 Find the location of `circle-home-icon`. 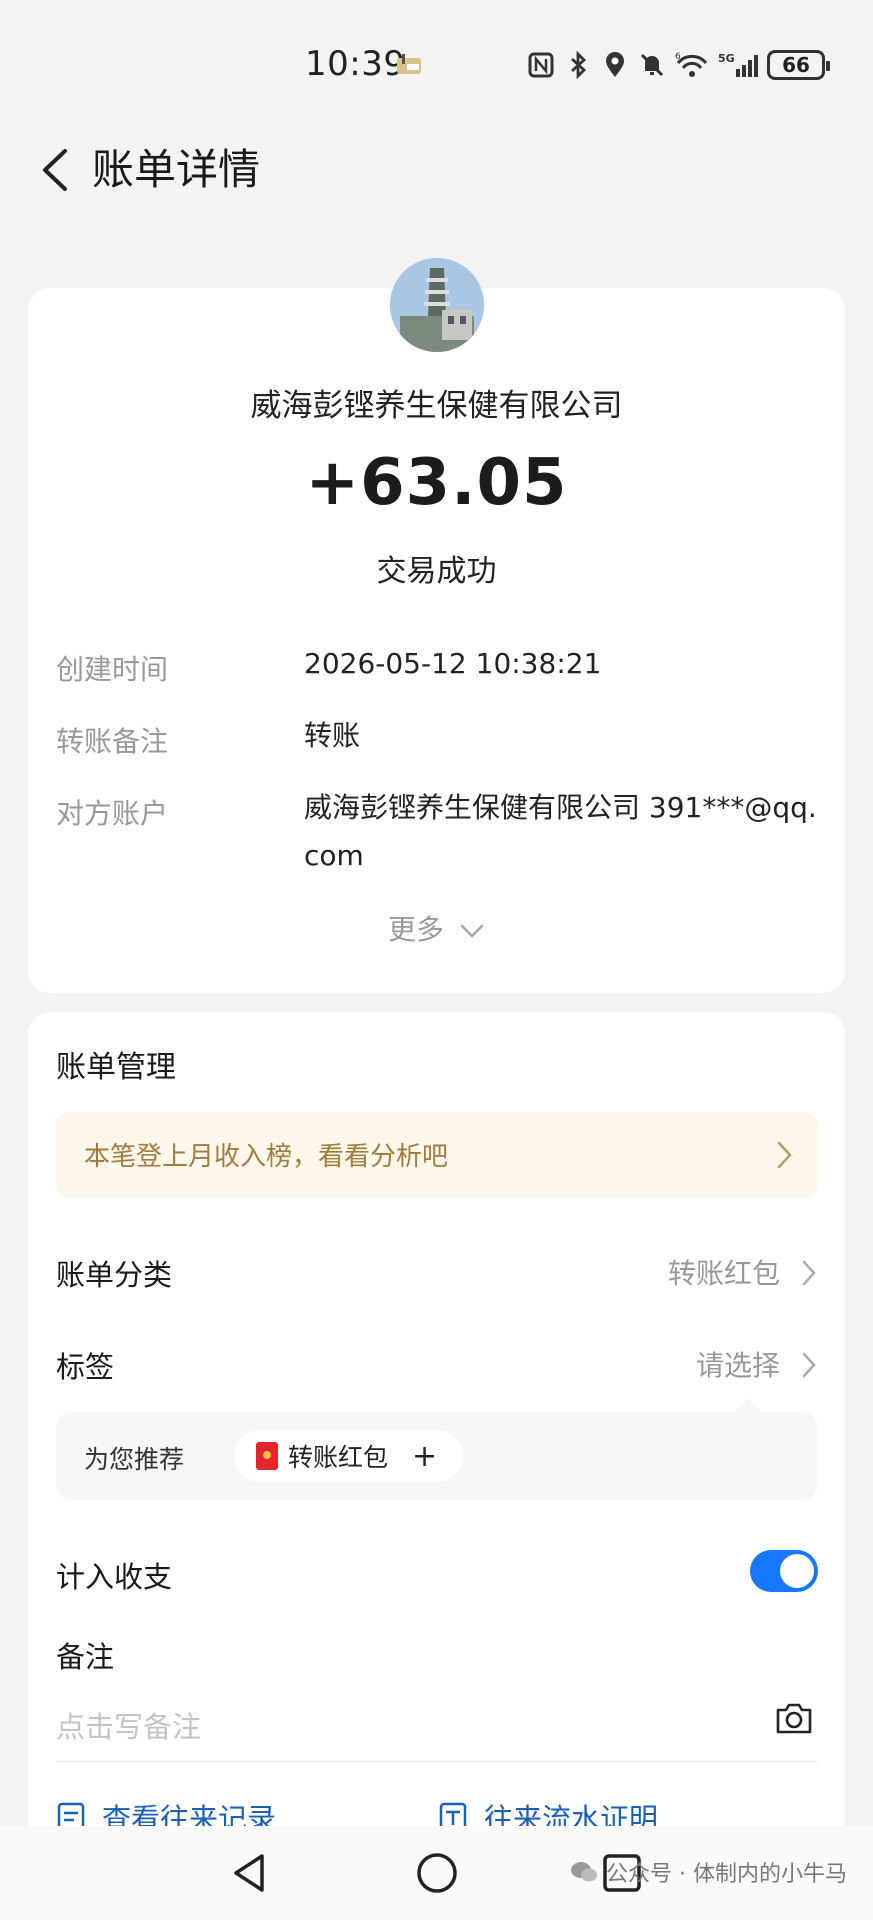

circle-home-icon is located at coordinates (437, 1873).